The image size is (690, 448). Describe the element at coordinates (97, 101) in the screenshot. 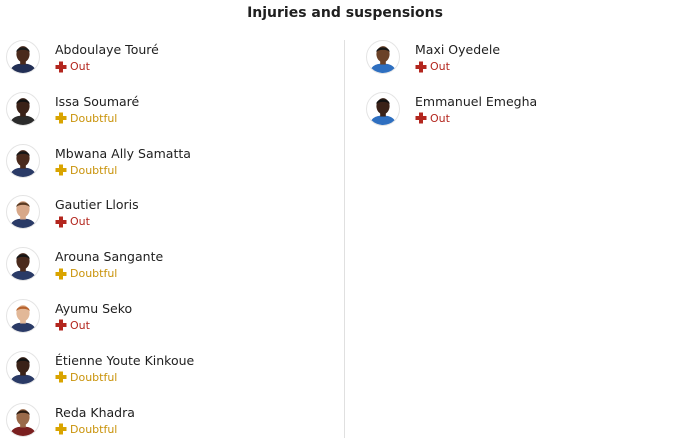

I see `player-name: Issa Soumaré` at that location.